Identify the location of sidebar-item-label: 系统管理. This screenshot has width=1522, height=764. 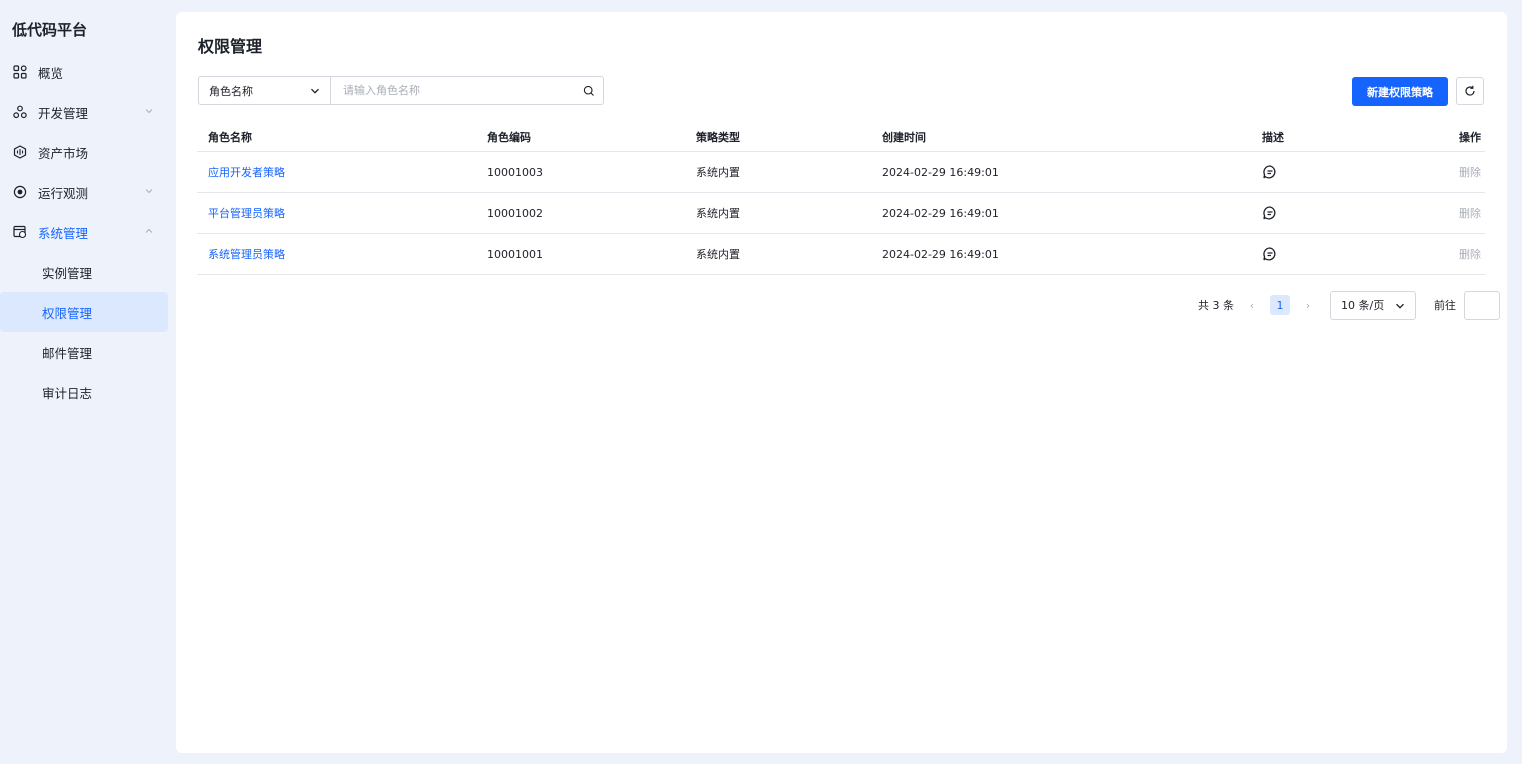
(63, 233).